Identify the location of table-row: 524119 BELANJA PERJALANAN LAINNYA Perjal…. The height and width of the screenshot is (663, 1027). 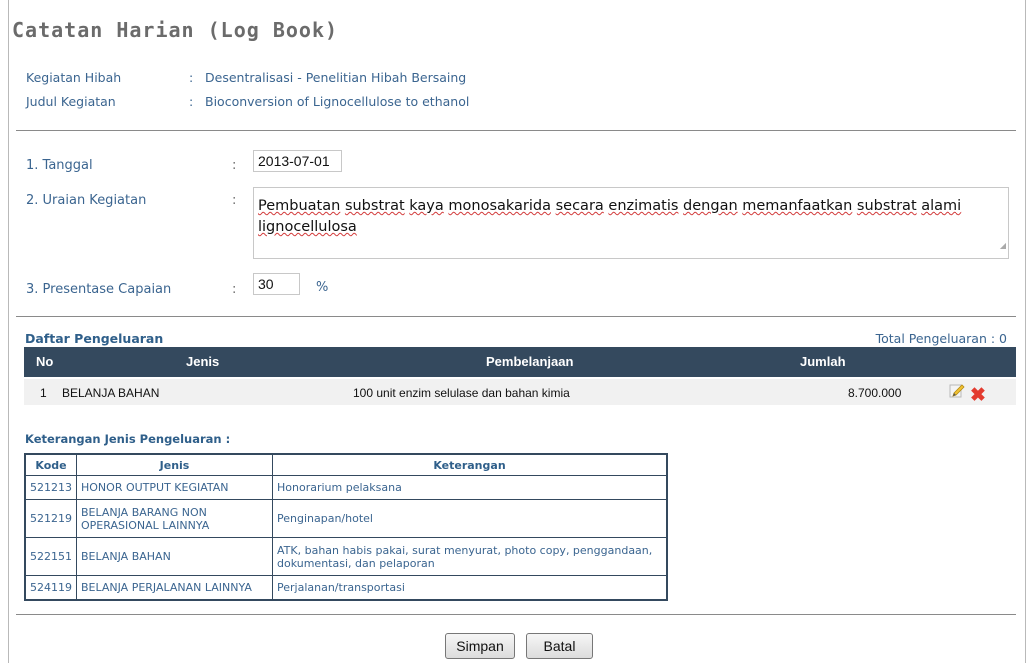
(346, 587).